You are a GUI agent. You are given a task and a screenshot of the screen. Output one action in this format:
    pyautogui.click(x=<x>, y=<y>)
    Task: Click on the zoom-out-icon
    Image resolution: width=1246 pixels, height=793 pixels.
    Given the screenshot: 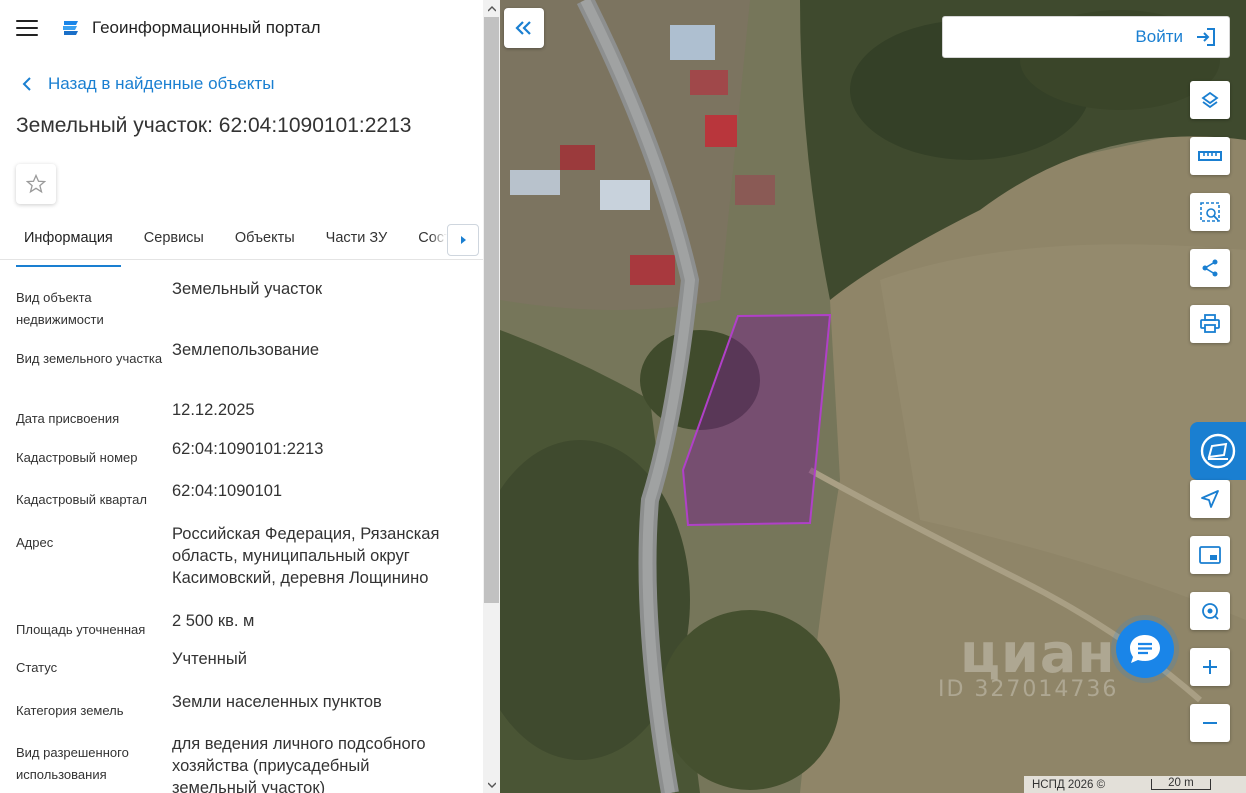 What is the action you would take?
    pyautogui.click(x=1210, y=723)
    